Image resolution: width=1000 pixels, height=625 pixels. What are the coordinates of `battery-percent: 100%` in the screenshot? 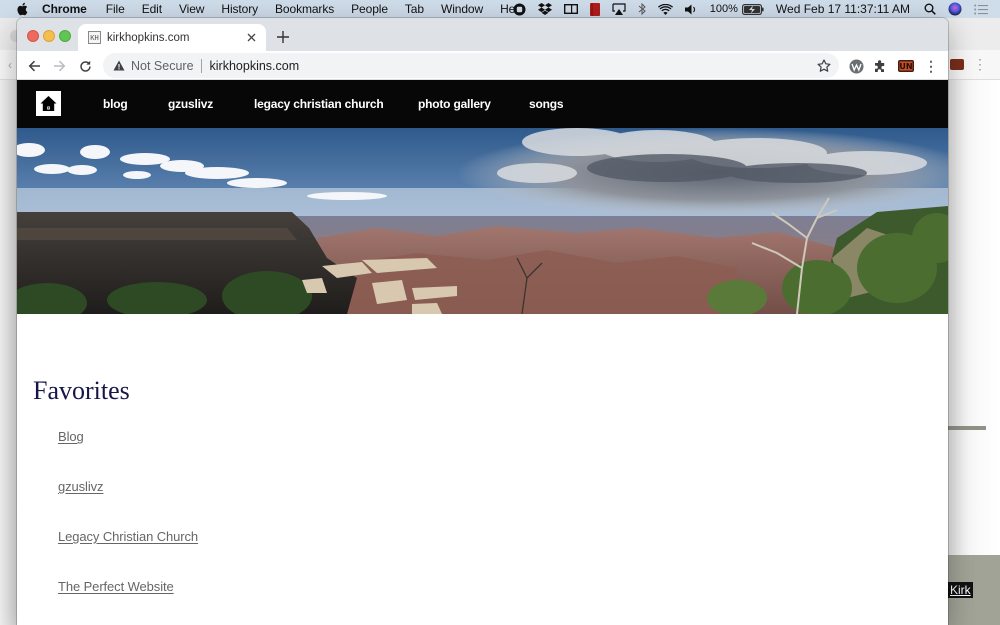 It's located at (723, 9).